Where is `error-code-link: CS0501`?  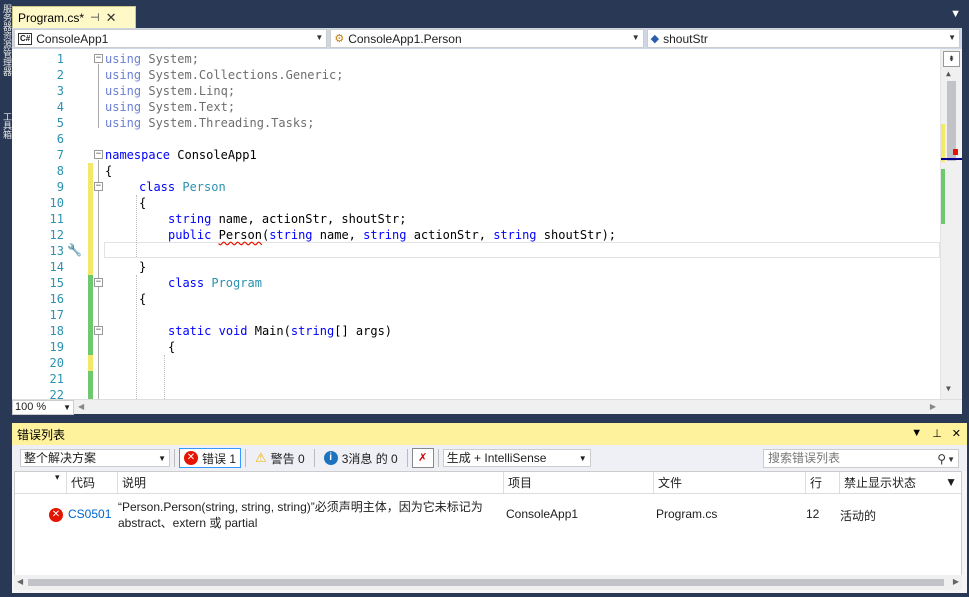
error-code-link: CS0501 is located at coordinates (87, 514).